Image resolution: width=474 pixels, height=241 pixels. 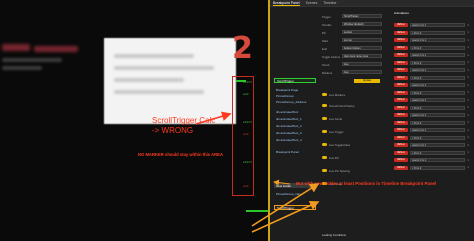 What do you see at coordinates (324, 94) in the screenshot?
I see `live-markers-toggle` at bounding box center [324, 94].